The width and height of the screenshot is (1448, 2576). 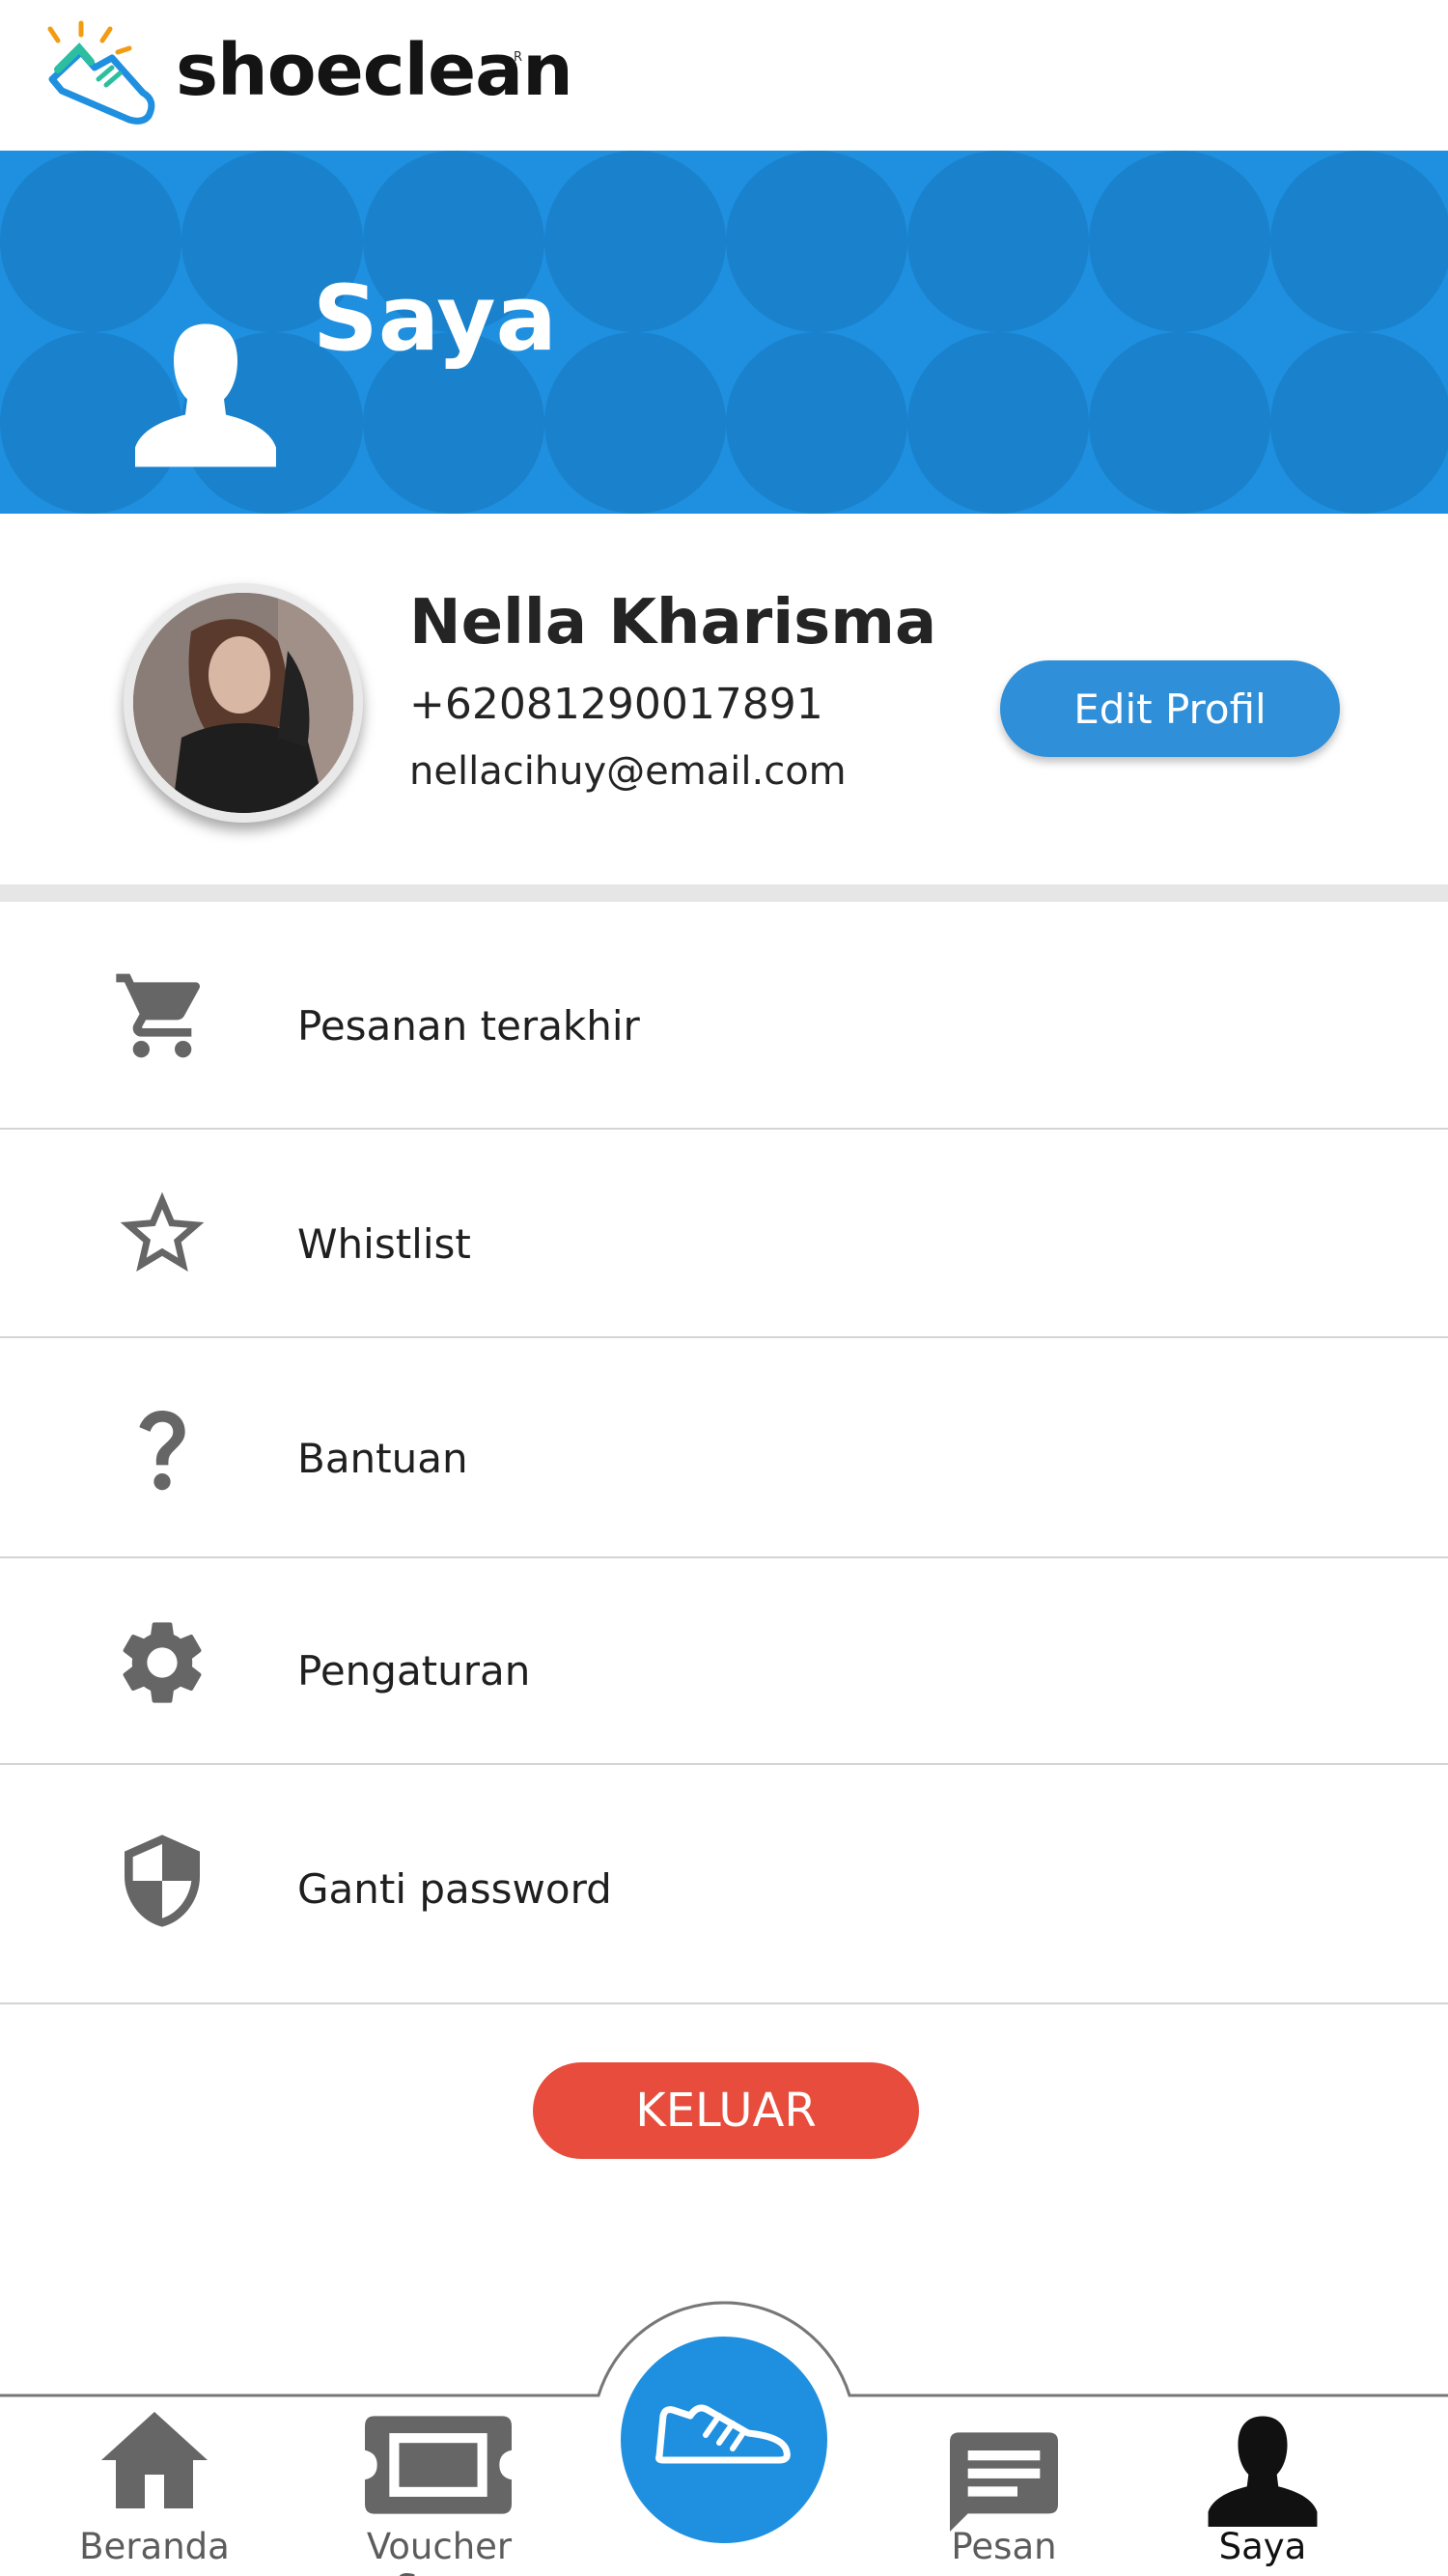 What do you see at coordinates (101, 73) in the screenshot?
I see `shoeclean-logo-icon` at bounding box center [101, 73].